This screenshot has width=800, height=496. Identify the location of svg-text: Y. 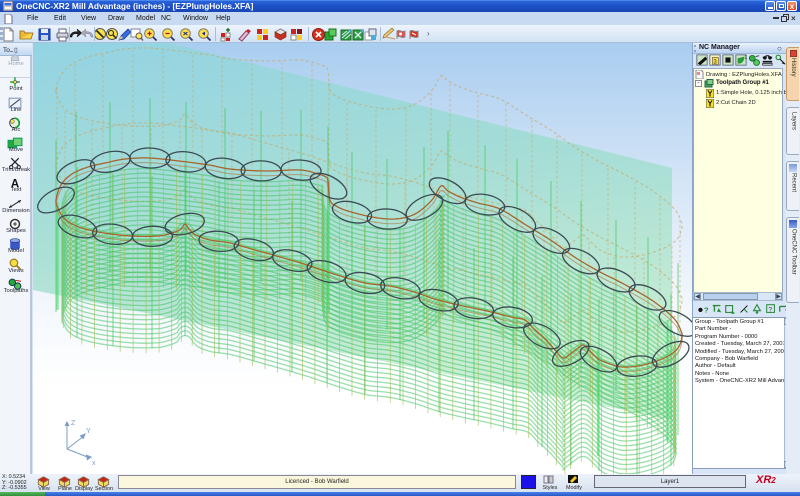
(88, 431).